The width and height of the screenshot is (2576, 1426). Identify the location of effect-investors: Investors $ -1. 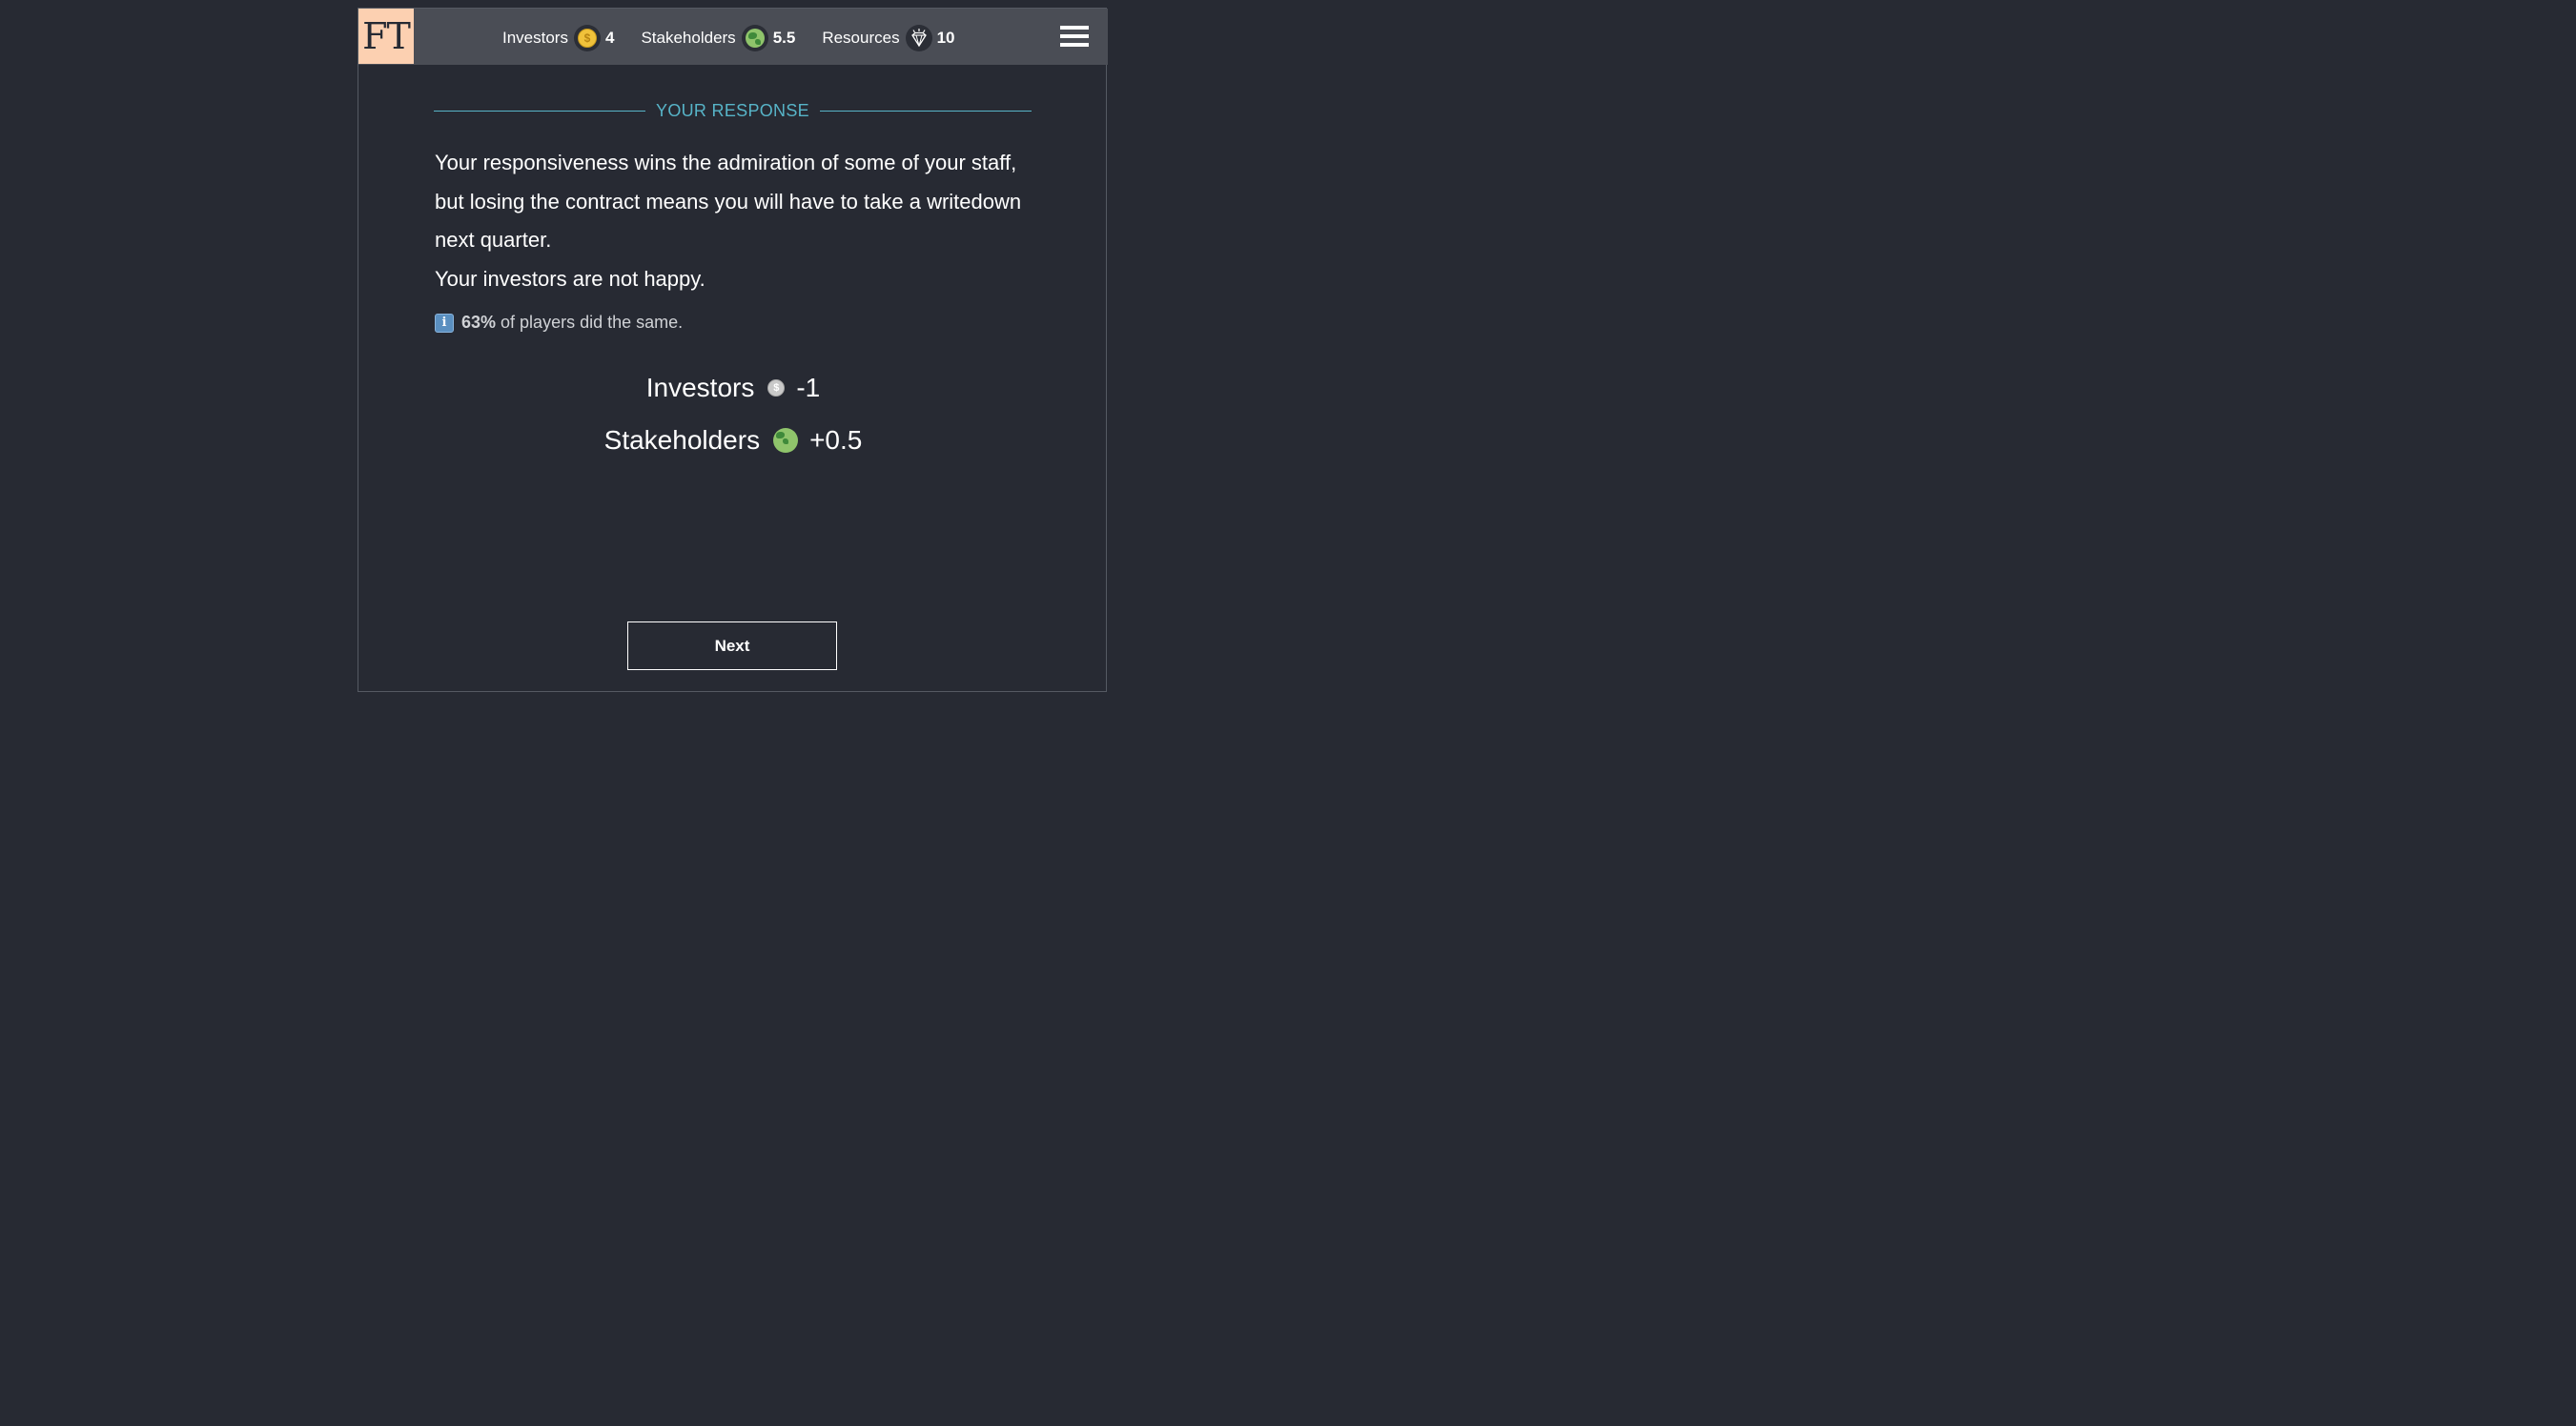
(733, 388).